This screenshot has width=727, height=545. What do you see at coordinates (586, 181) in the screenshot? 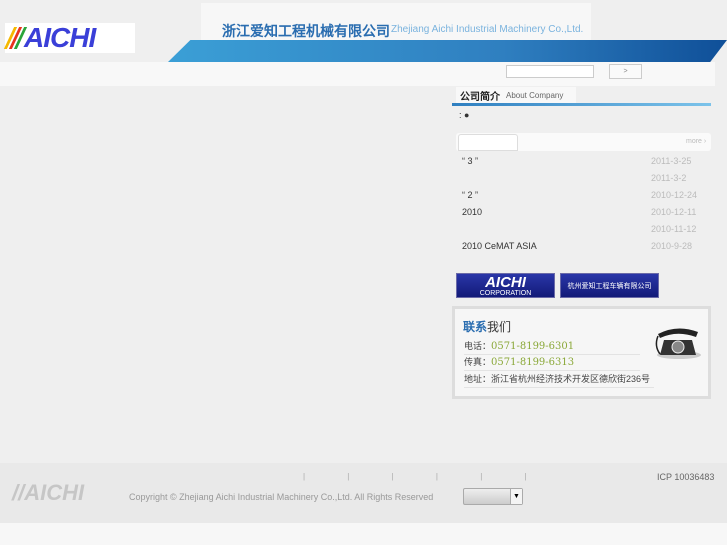
I see `news-item: 2011-3-2` at bounding box center [586, 181].